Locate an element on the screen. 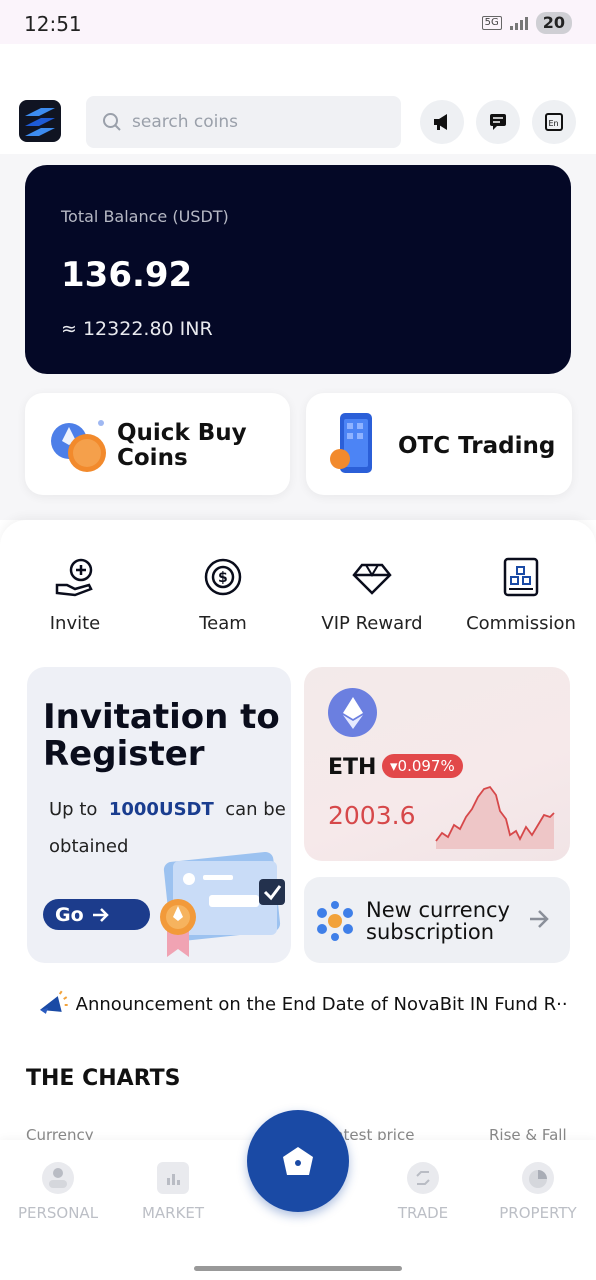 The width and height of the screenshot is (596, 1280). tab-market: MARKET is located at coordinates (173, 1192).